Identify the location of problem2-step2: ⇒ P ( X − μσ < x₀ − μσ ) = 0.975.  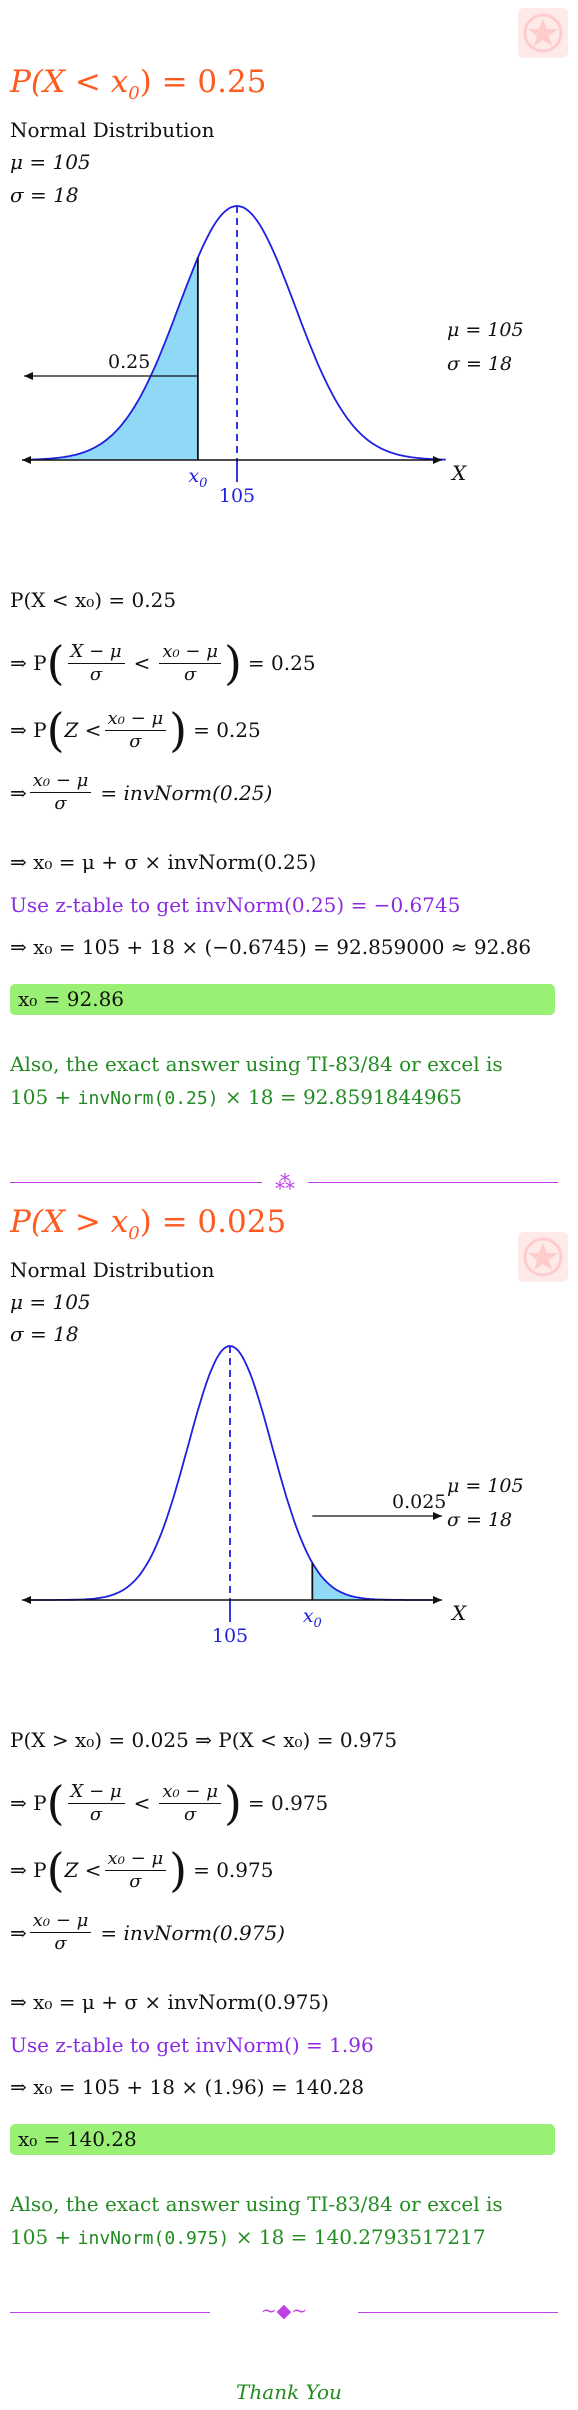
(169, 1803).